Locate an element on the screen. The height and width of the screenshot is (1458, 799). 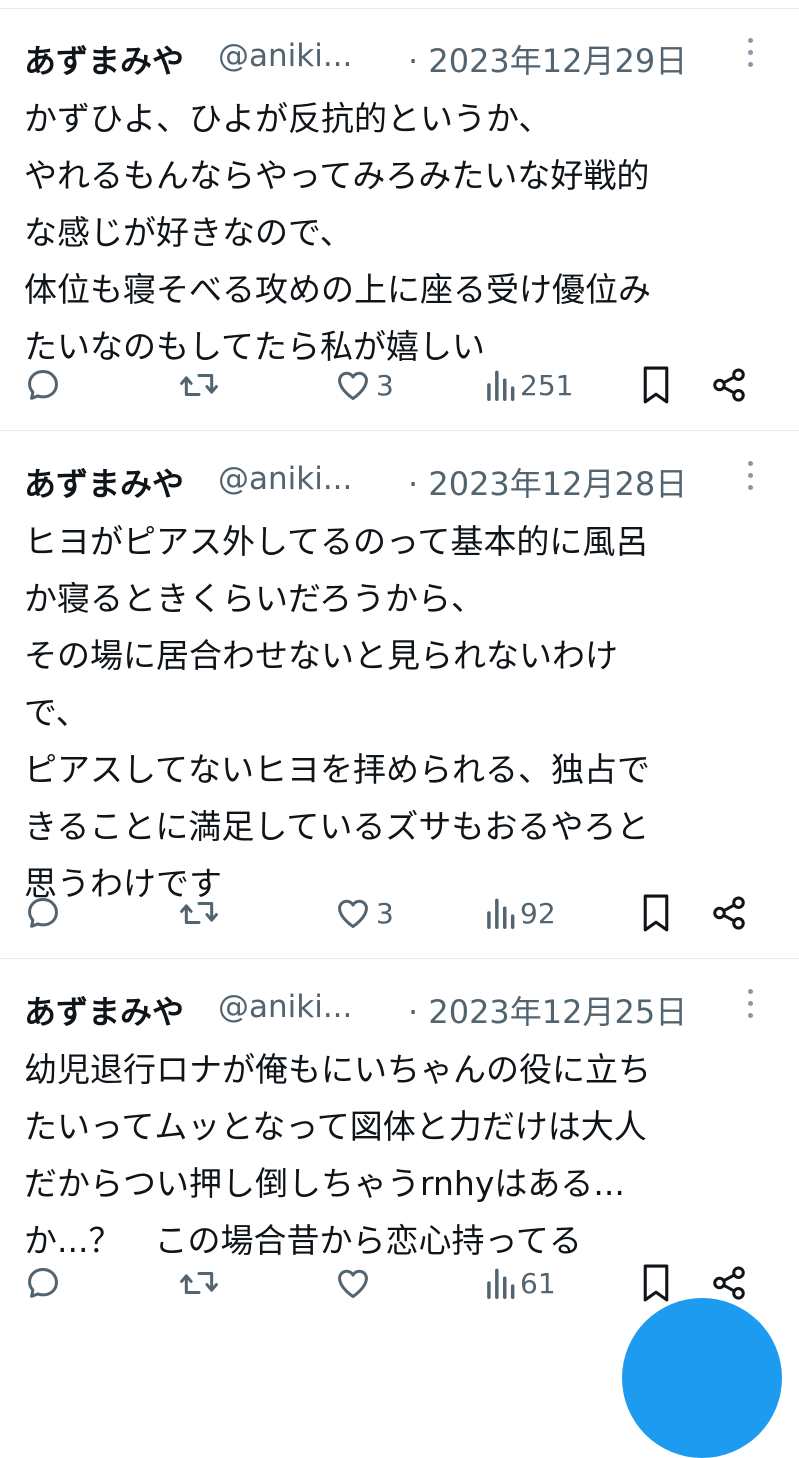
tweet-text-line: 幼児退行ロナが俺もにいちゃんの役に立ち is located at coordinates (337, 1069).